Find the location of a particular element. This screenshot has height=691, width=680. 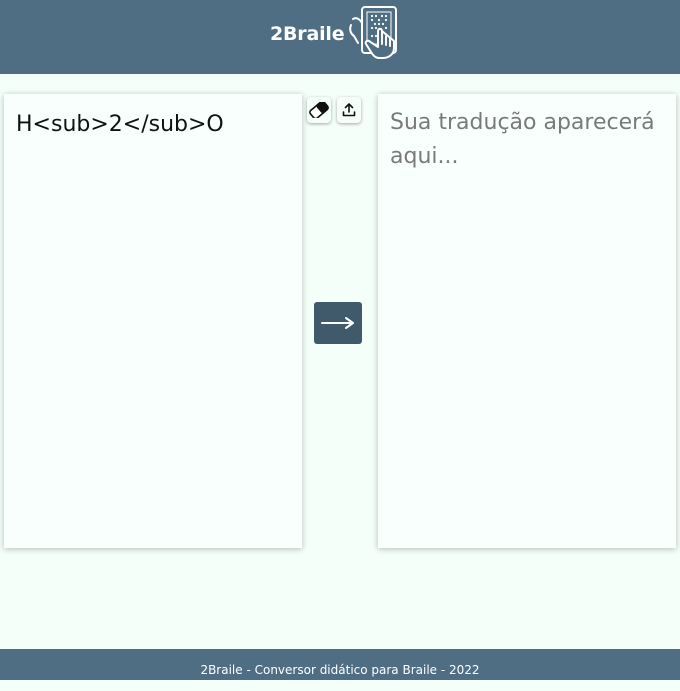

brand: 2Braile is located at coordinates (336, 37).